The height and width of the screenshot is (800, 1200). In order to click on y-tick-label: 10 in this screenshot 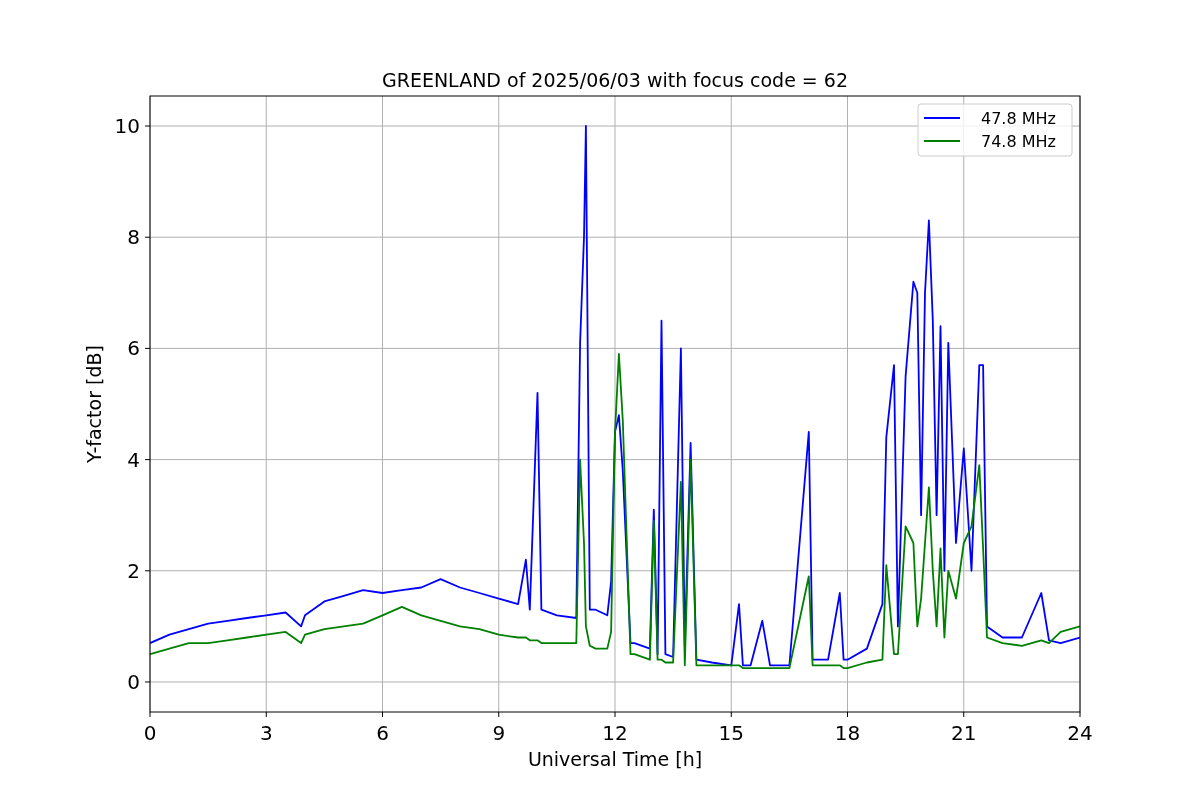, I will do `click(127, 126)`.